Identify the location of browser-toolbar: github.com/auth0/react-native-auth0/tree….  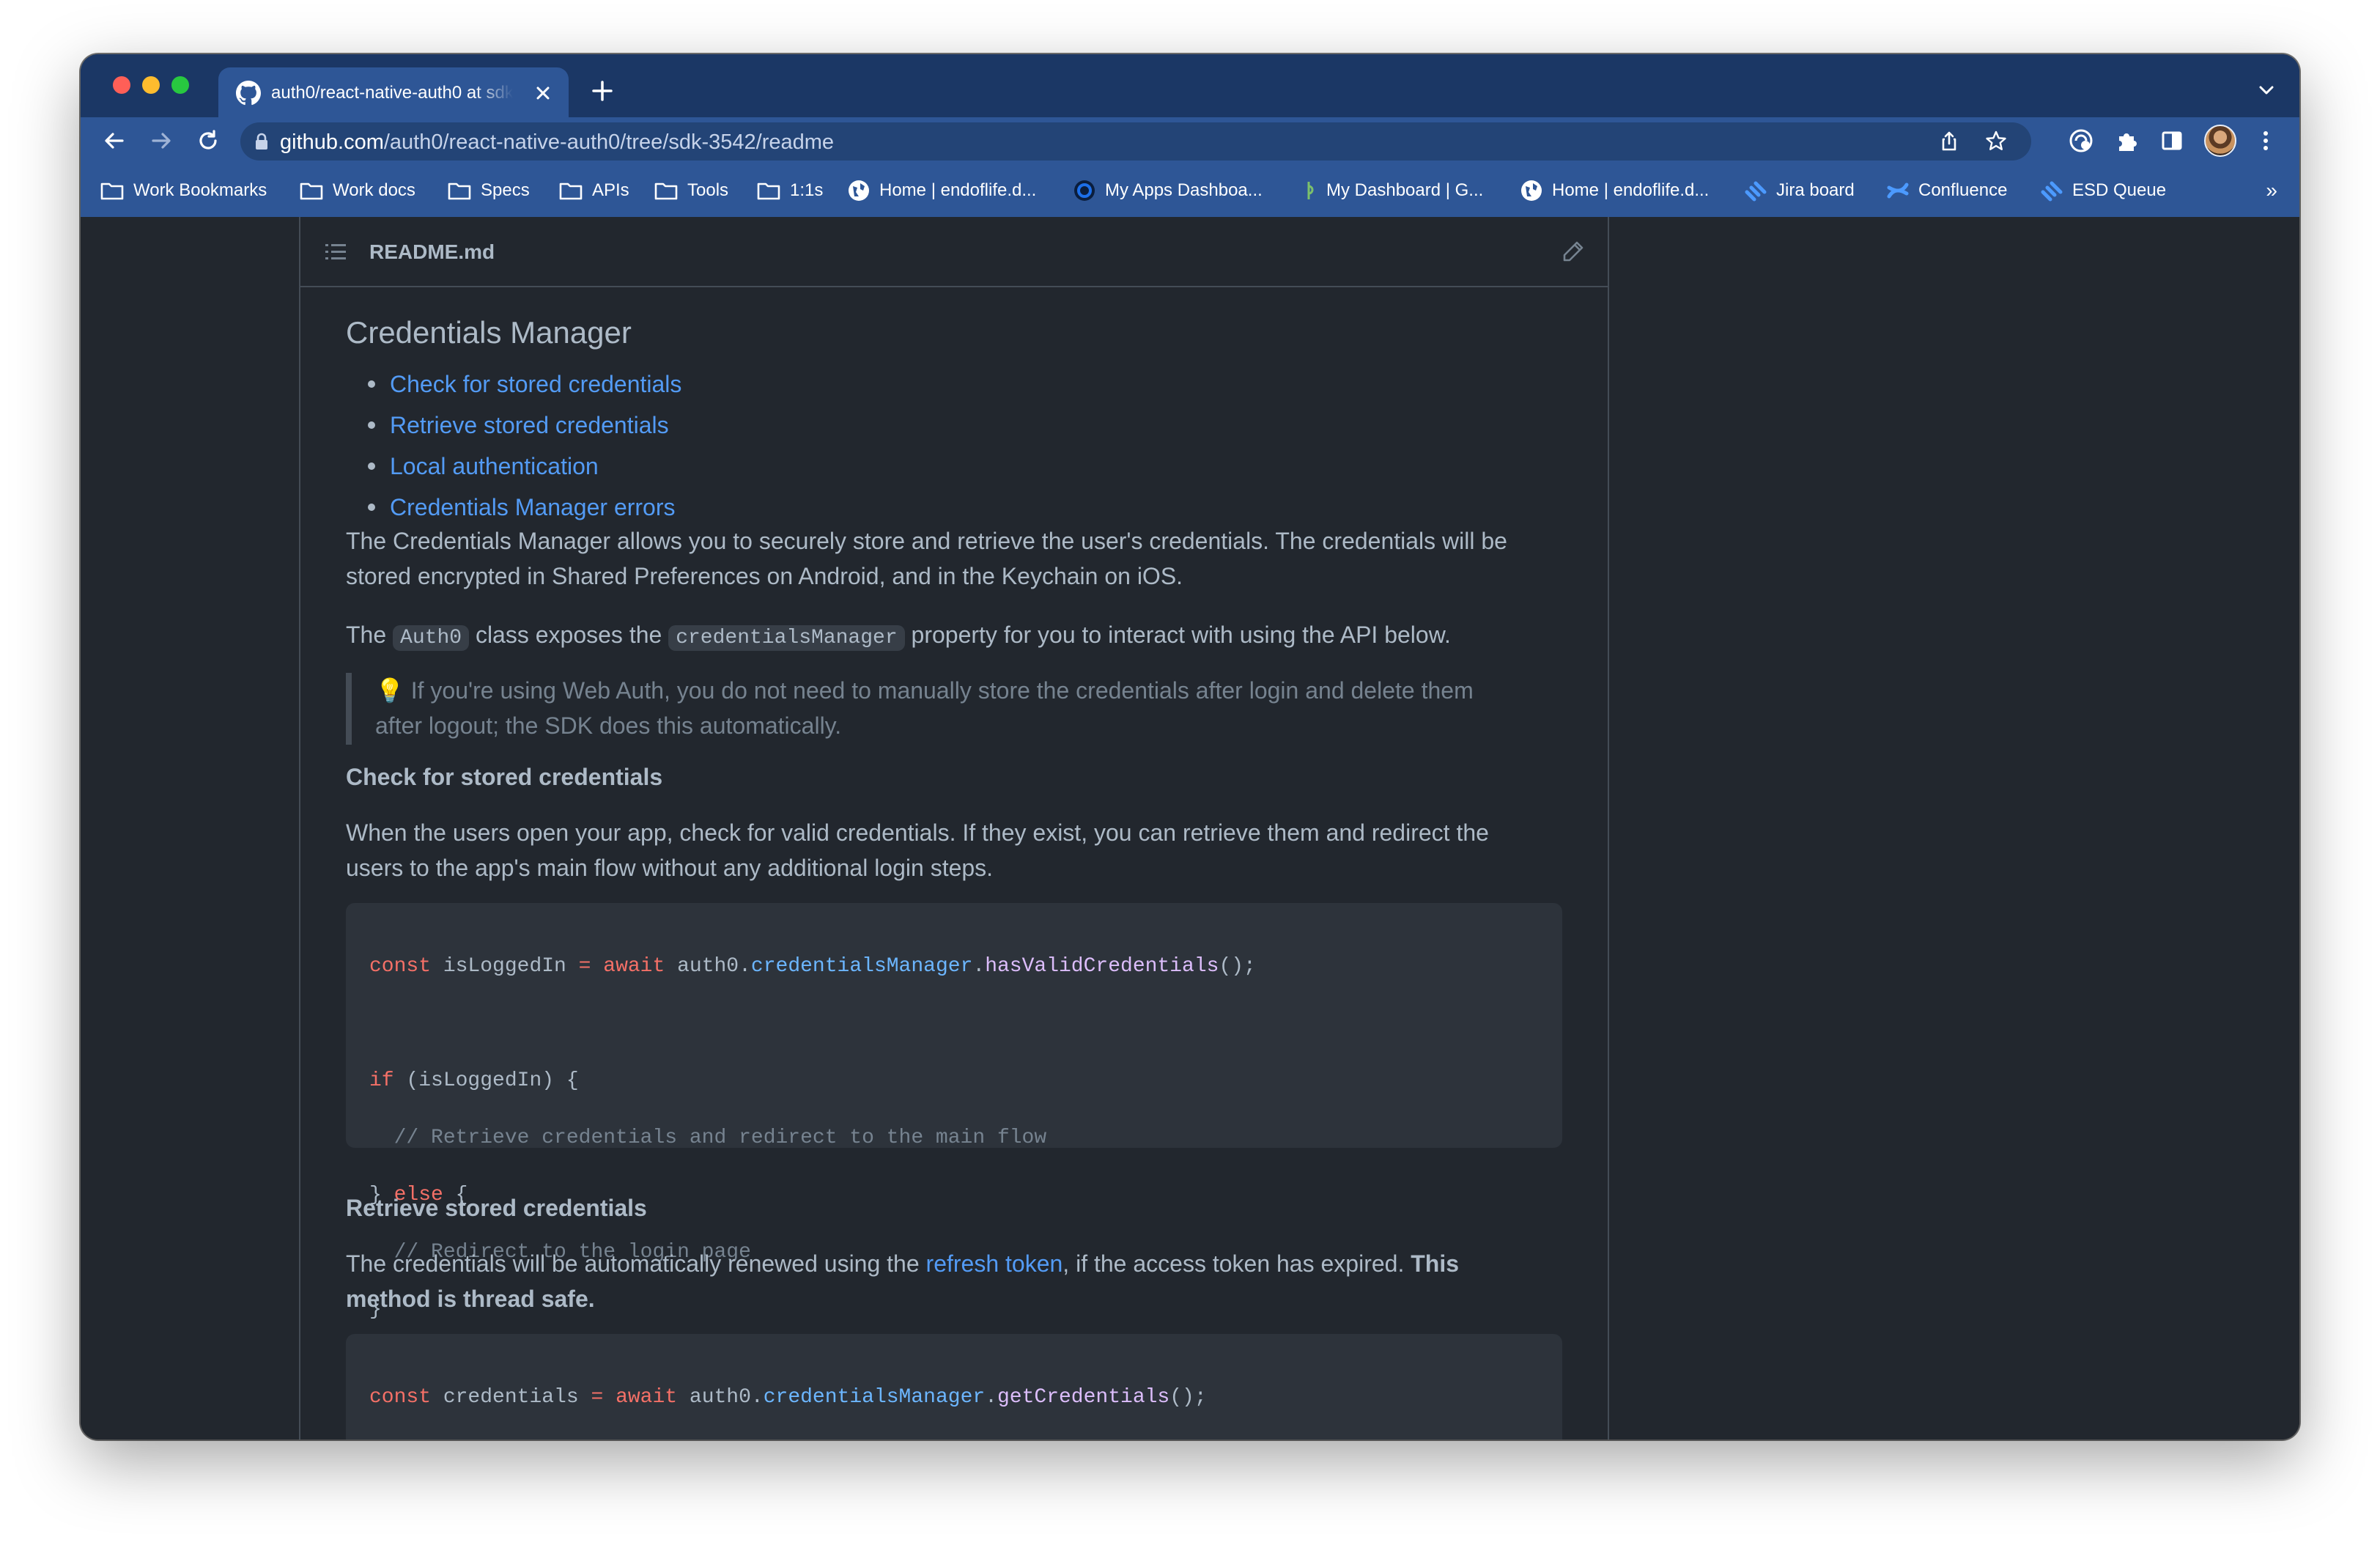
(1190, 140).